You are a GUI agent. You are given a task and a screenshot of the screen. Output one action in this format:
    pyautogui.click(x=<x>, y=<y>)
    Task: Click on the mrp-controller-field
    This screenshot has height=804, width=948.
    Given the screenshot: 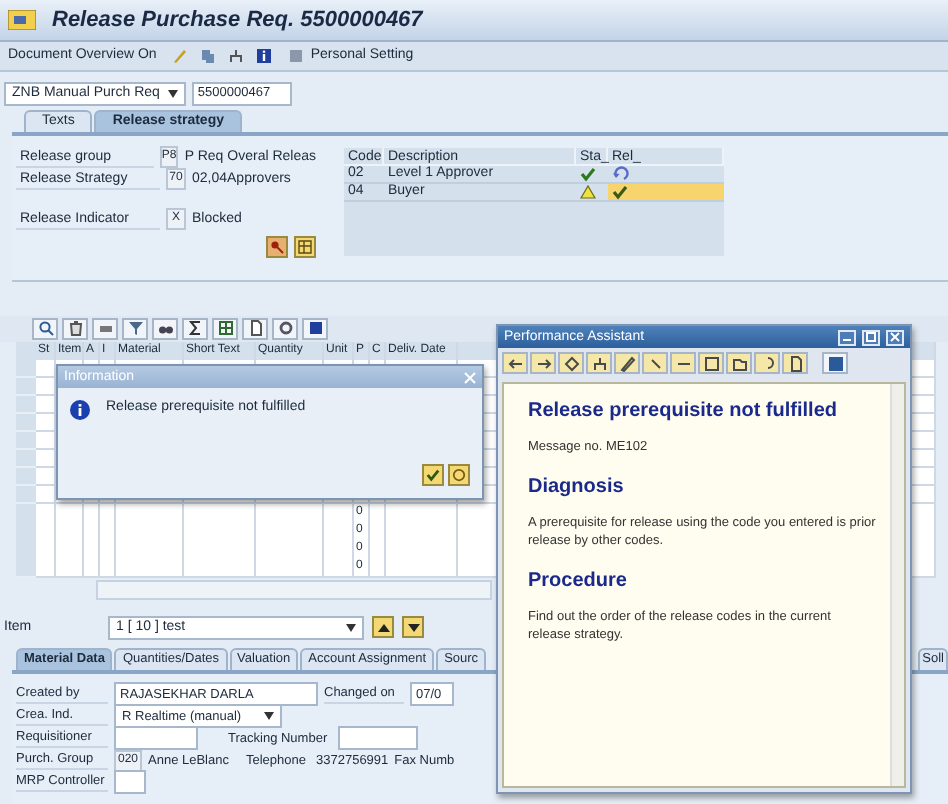 What is the action you would take?
    pyautogui.click(x=130, y=782)
    